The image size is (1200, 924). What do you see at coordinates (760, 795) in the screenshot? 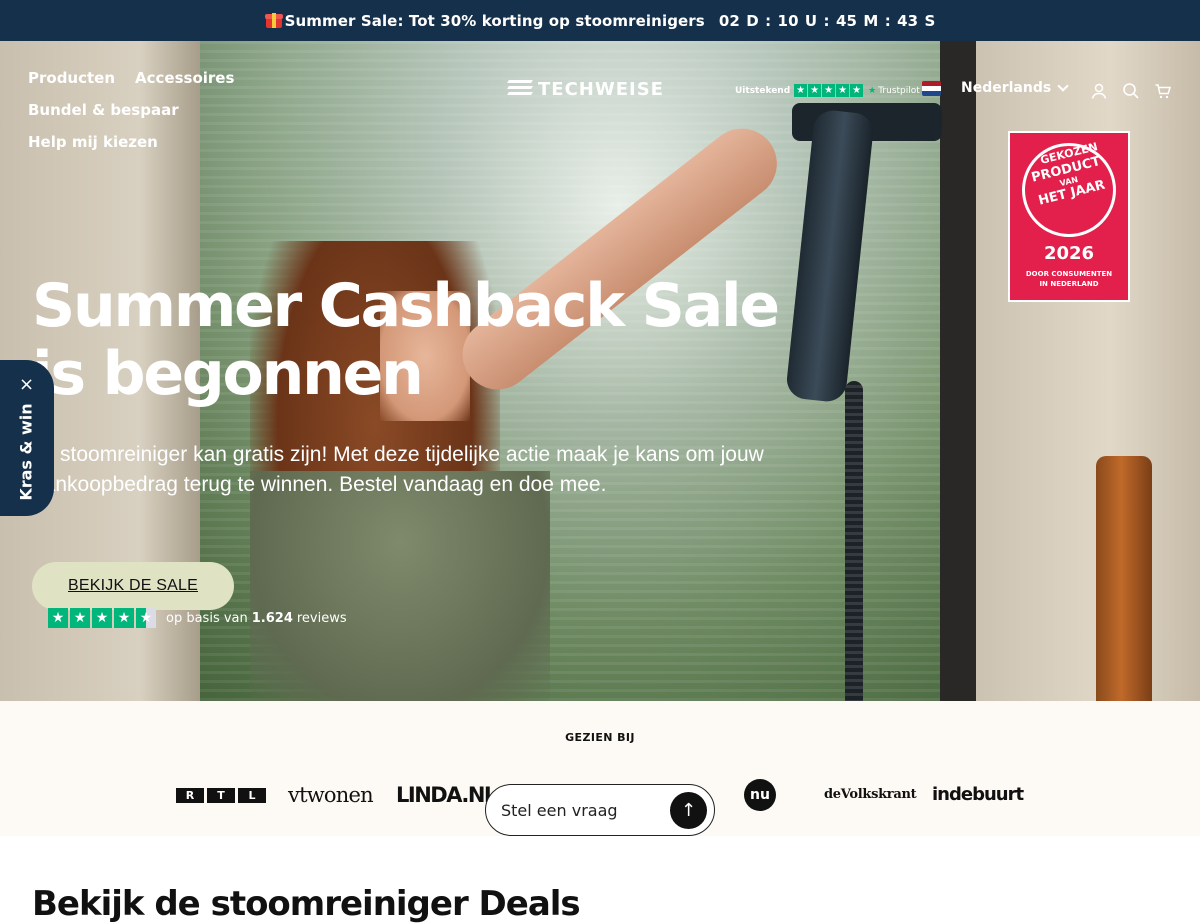
I see `nu-logo: nu` at bounding box center [760, 795].